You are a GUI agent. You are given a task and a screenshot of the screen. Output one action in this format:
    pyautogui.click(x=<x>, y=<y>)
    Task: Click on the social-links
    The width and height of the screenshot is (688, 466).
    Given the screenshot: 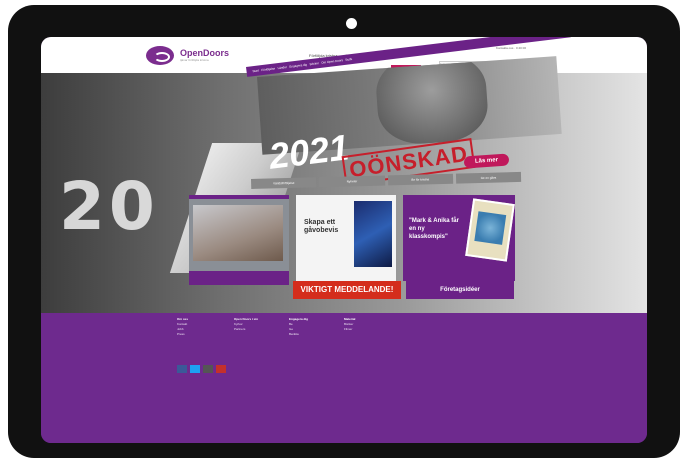 What is the action you would take?
    pyautogui.click(x=201, y=369)
    